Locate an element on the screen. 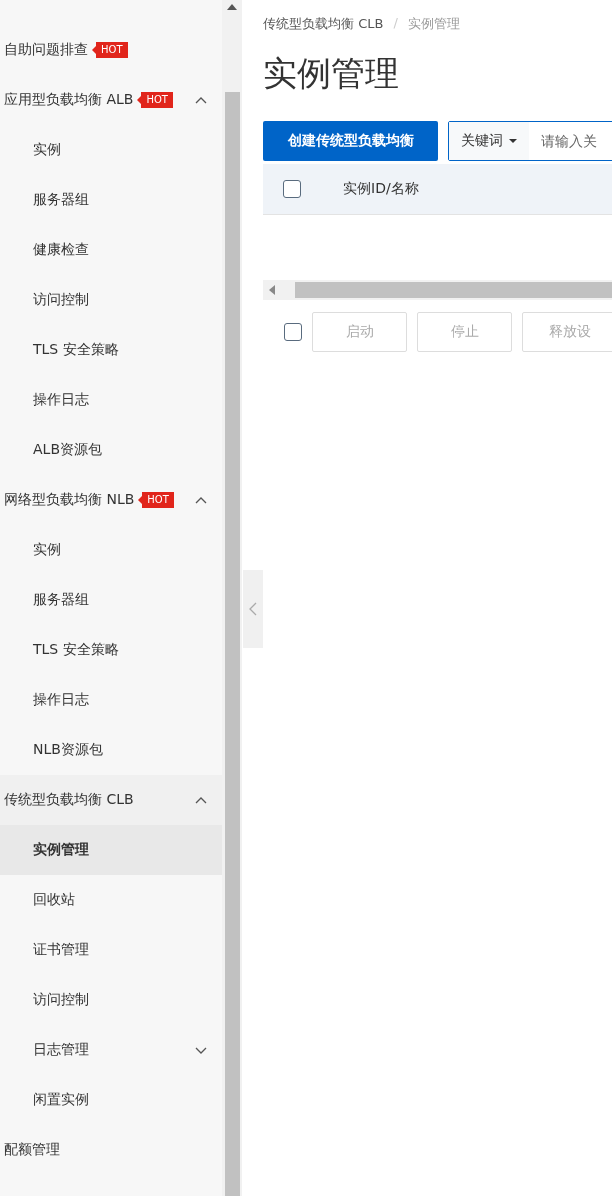 The image size is (612, 1196). caret-icon is located at coordinates (513, 141).